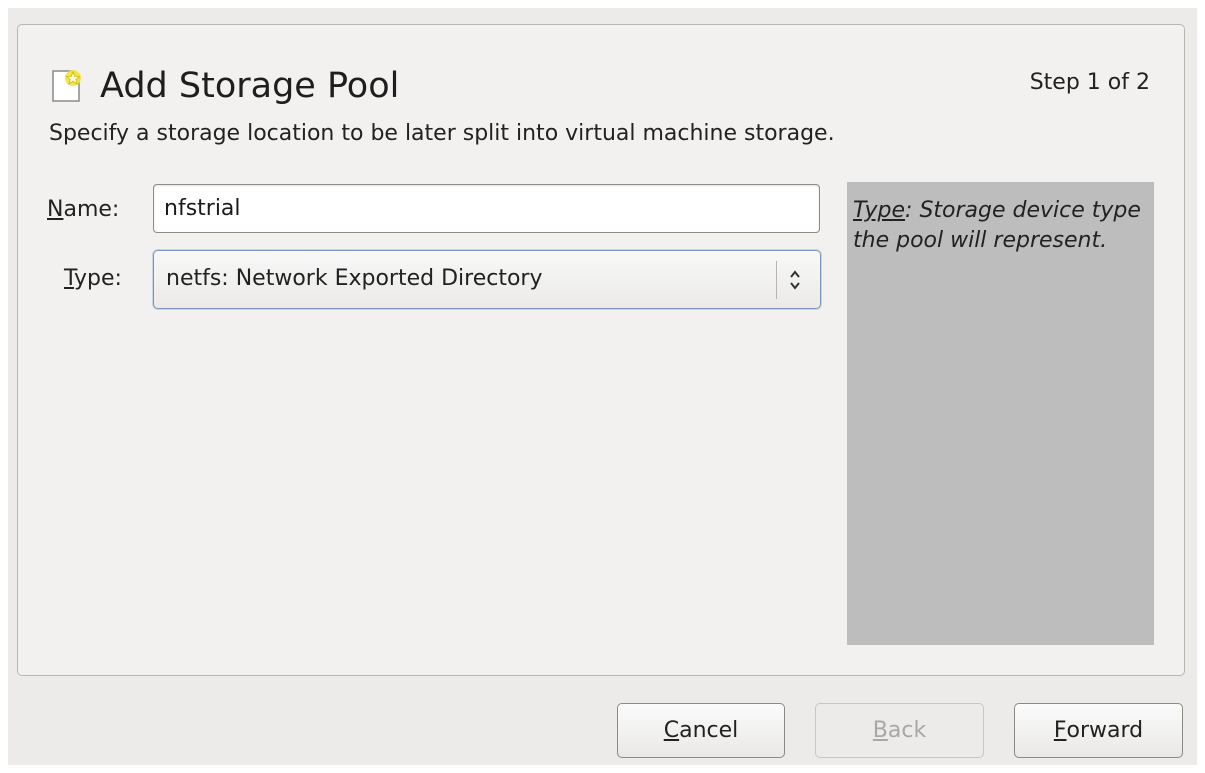  Describe the element at coordinates (69, 278) in the screenshot. I see `type-label-mnemonic: T` at that location.